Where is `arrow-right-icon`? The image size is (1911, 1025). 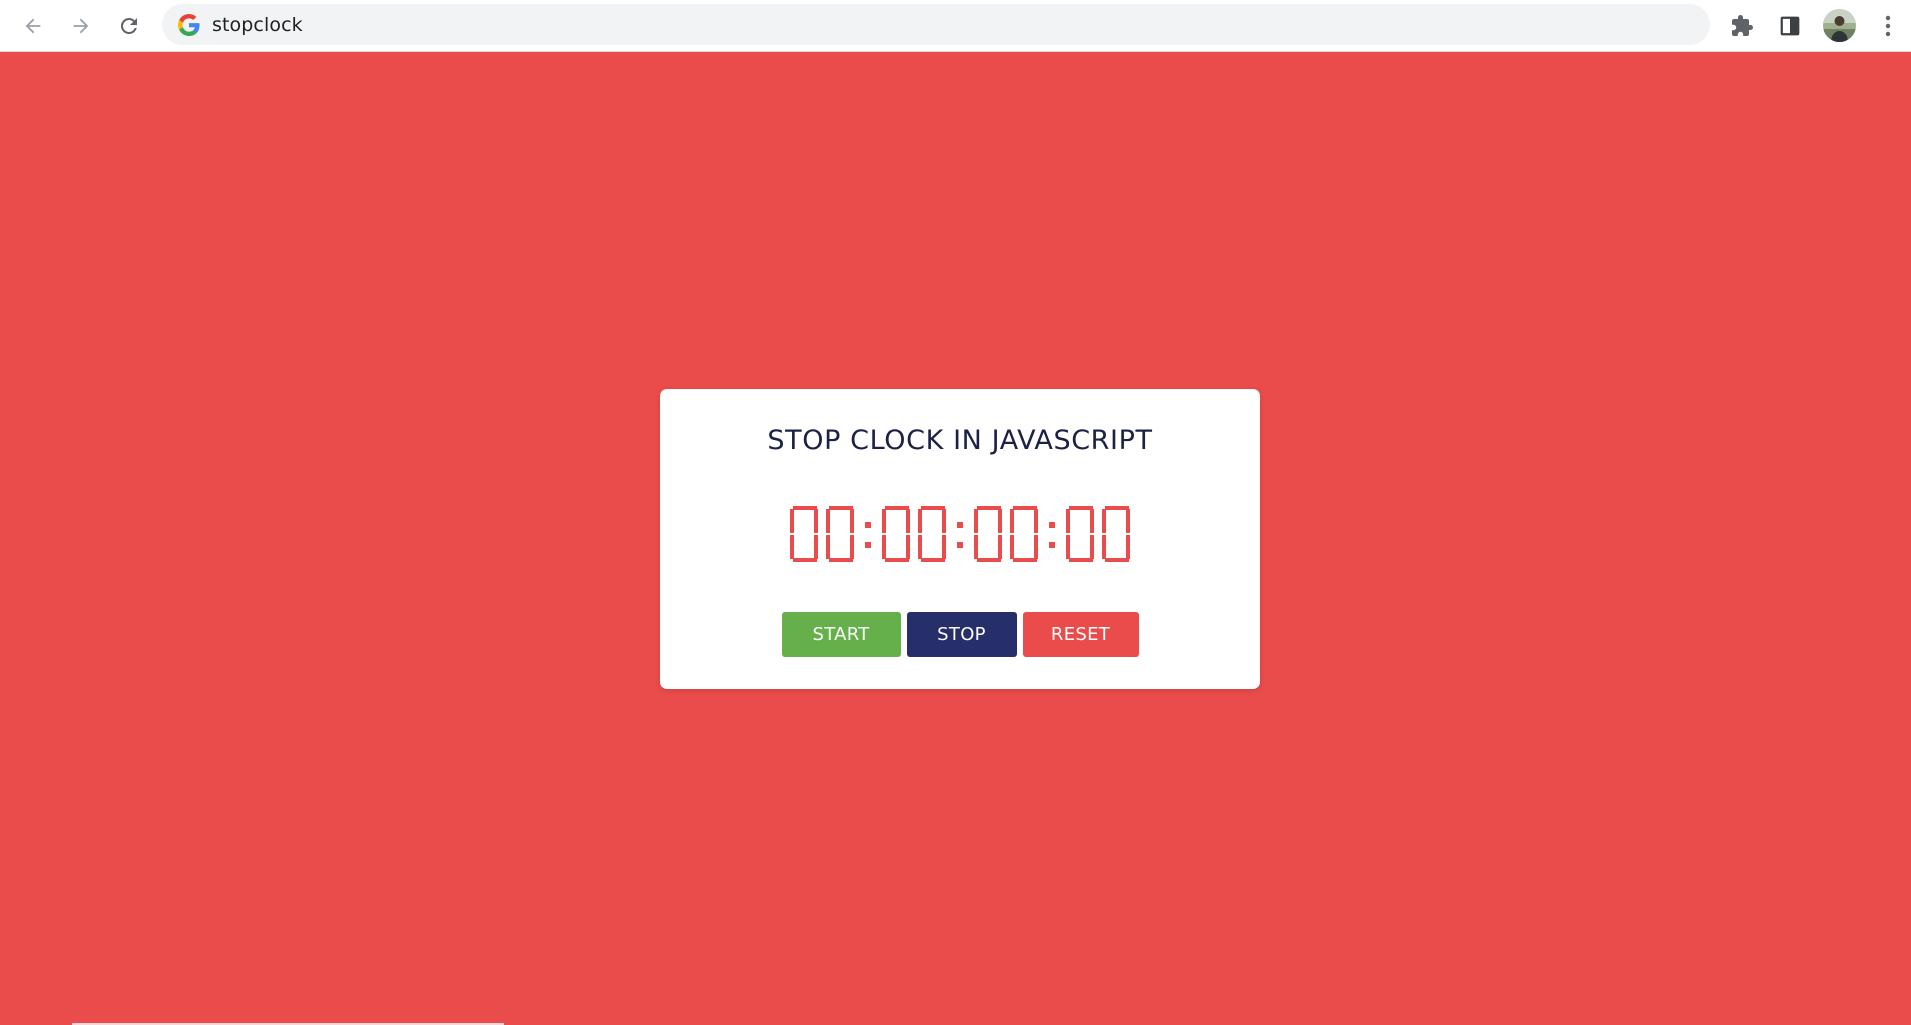 arrow-right-icon is located at coordinates (81, 26).